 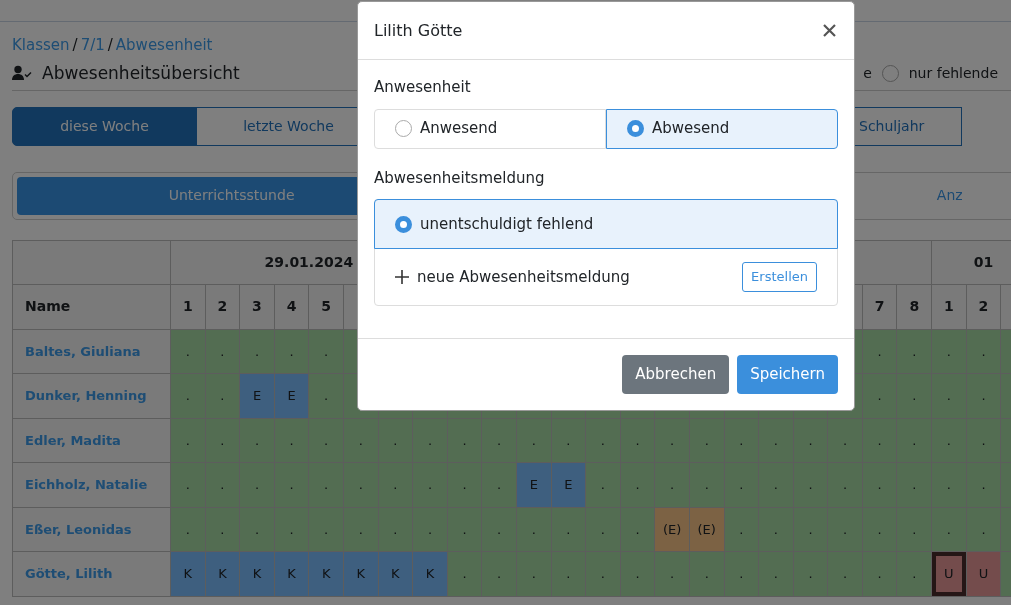 I want to click on radio-button, so click(x=890, y=73).